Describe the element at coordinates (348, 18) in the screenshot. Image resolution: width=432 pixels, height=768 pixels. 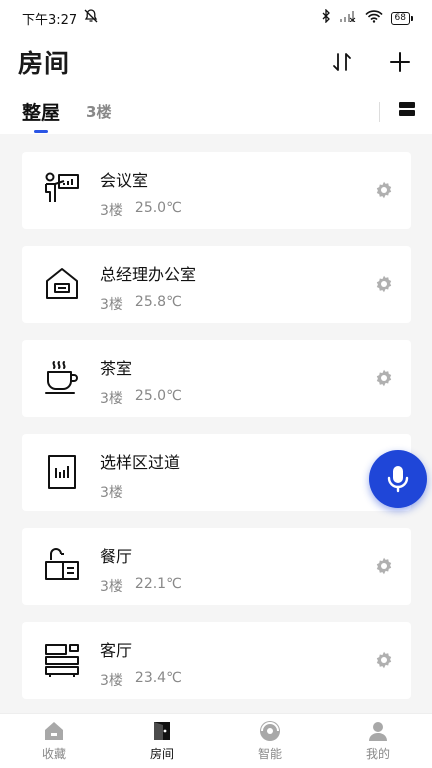
I see `signal-icon` at that location.